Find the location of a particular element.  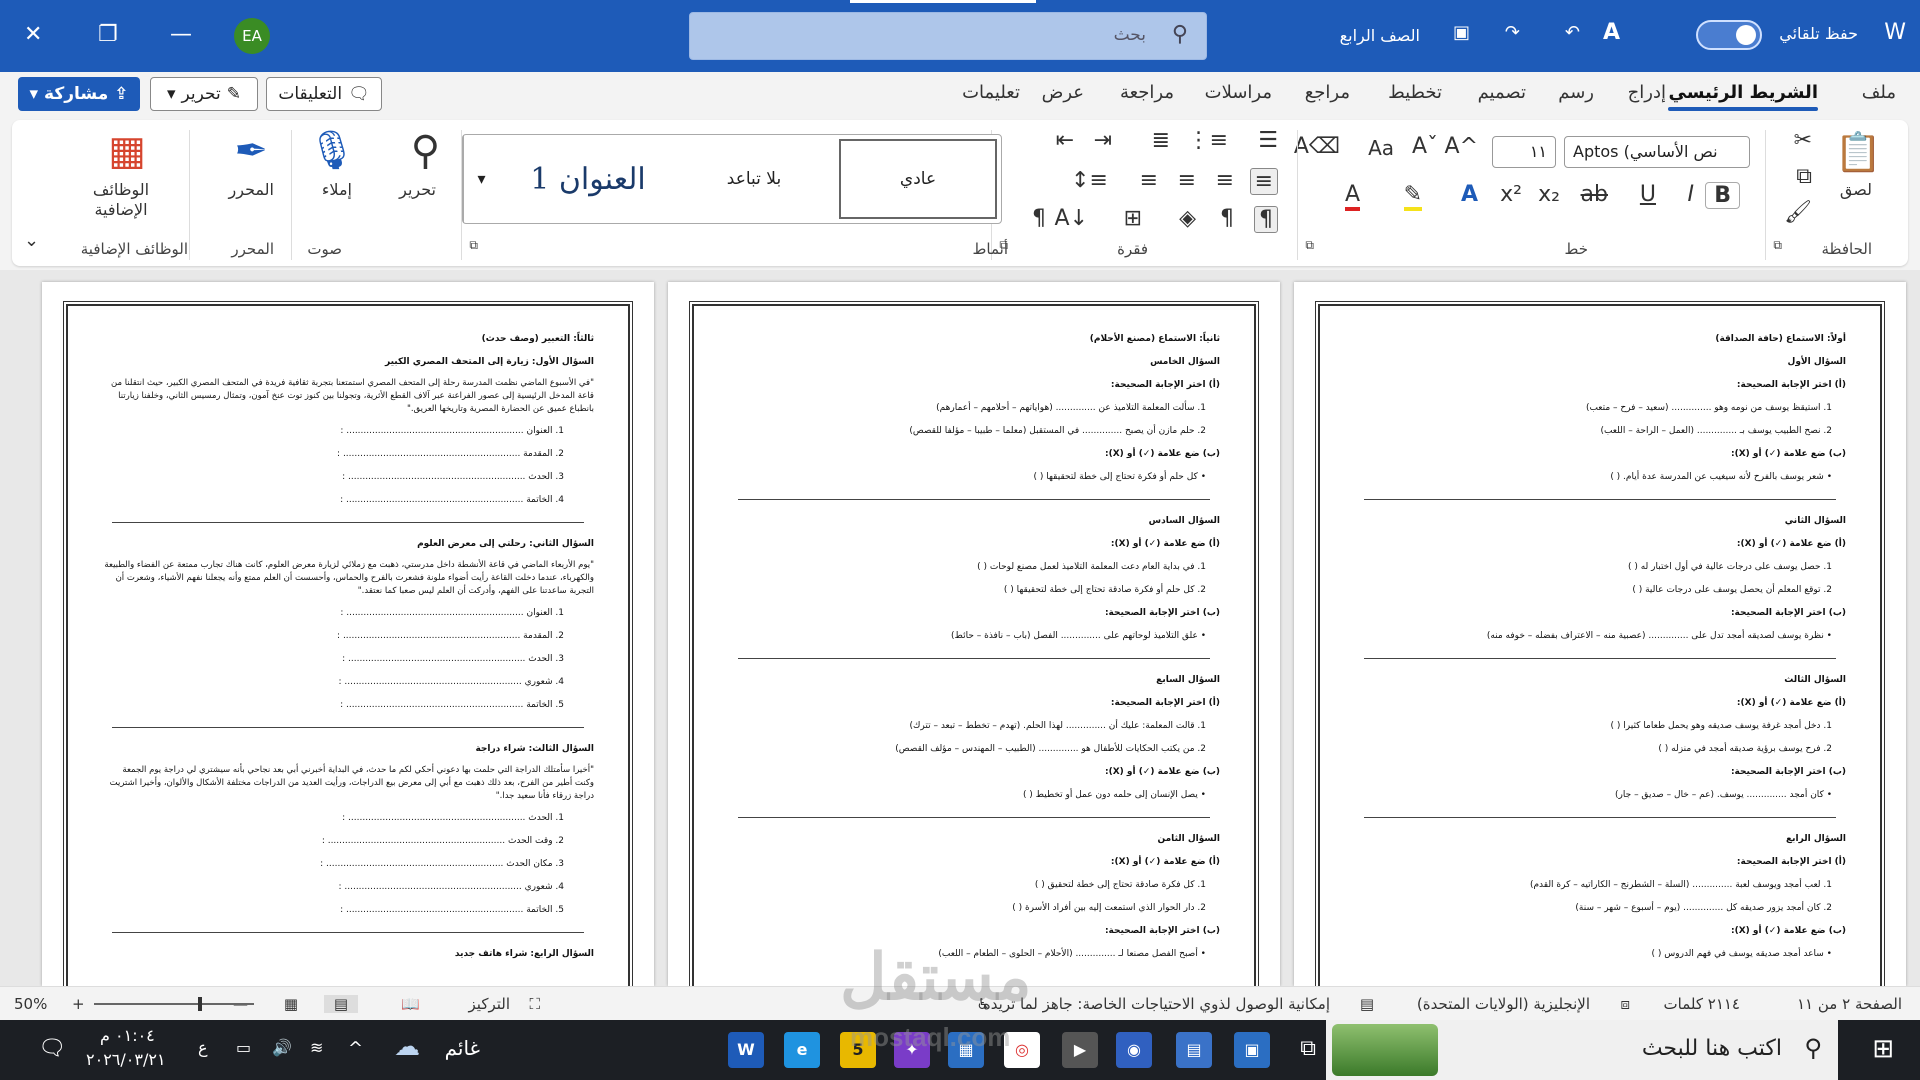

font-name-select: Aptos (نص الأساسي is located at coordinates (1657, 152).